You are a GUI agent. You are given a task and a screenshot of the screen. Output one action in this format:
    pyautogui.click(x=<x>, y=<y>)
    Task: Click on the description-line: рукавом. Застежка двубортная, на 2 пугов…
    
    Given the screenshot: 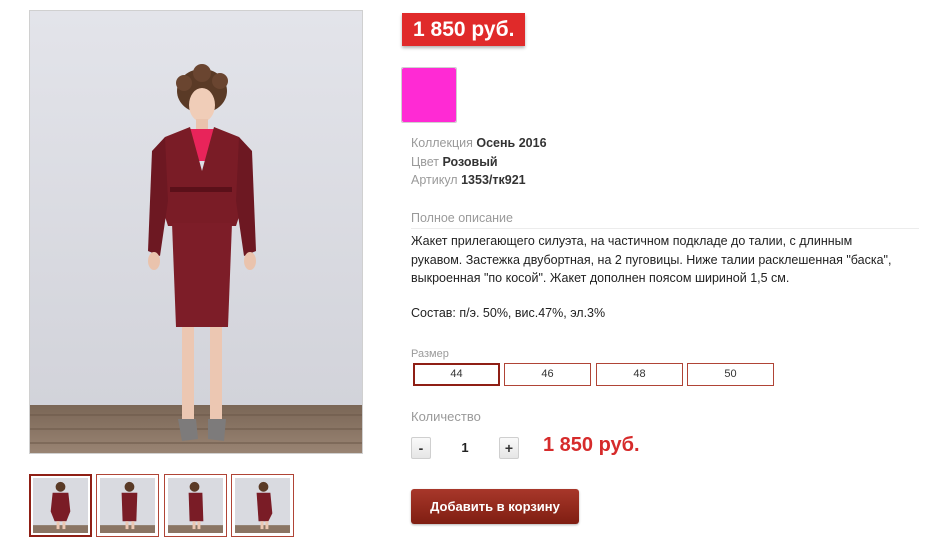 What is the action you would take?
    pyautogui.click(x=651, y=259)
    